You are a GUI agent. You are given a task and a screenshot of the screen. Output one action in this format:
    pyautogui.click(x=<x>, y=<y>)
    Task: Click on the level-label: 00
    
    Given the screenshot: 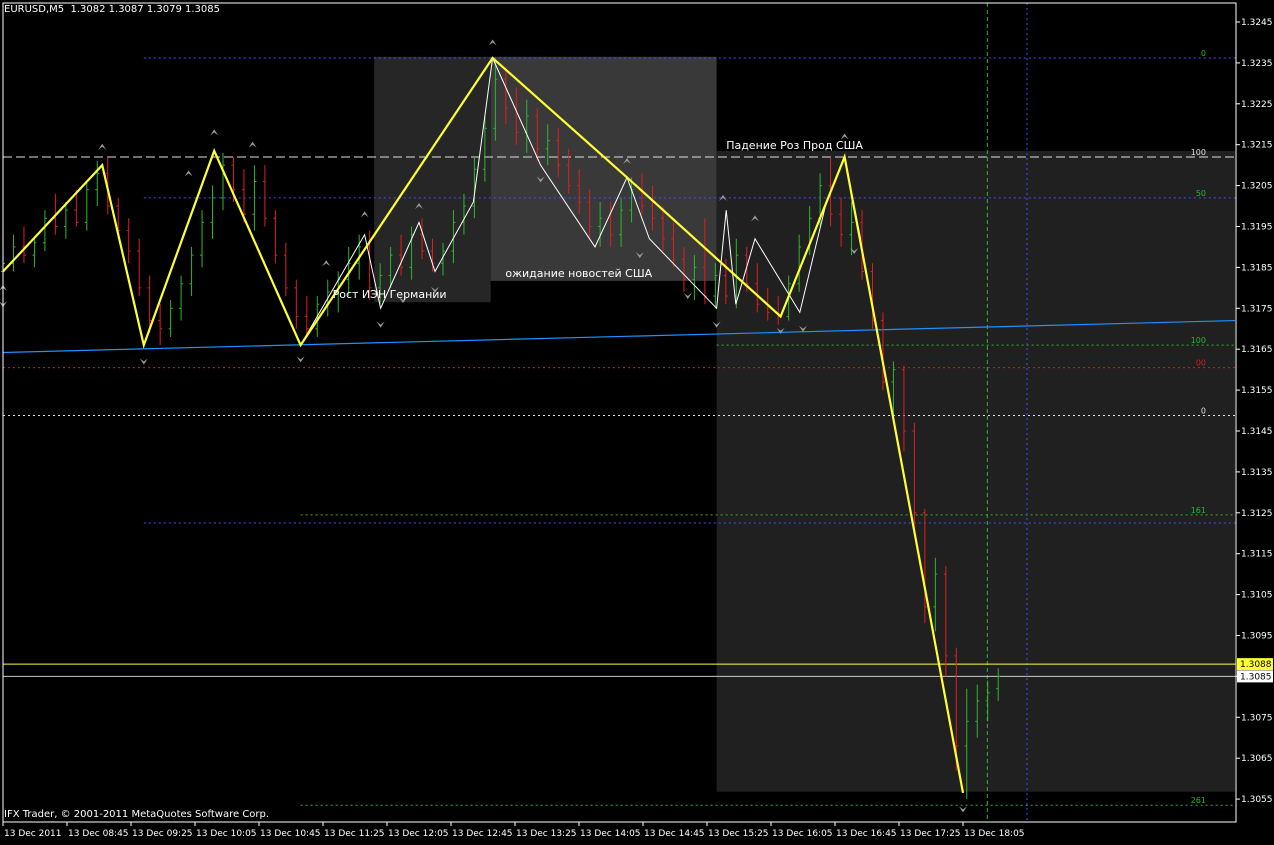 What is the action you would take?
    pyautogui.click(x=1201, y=363)
    